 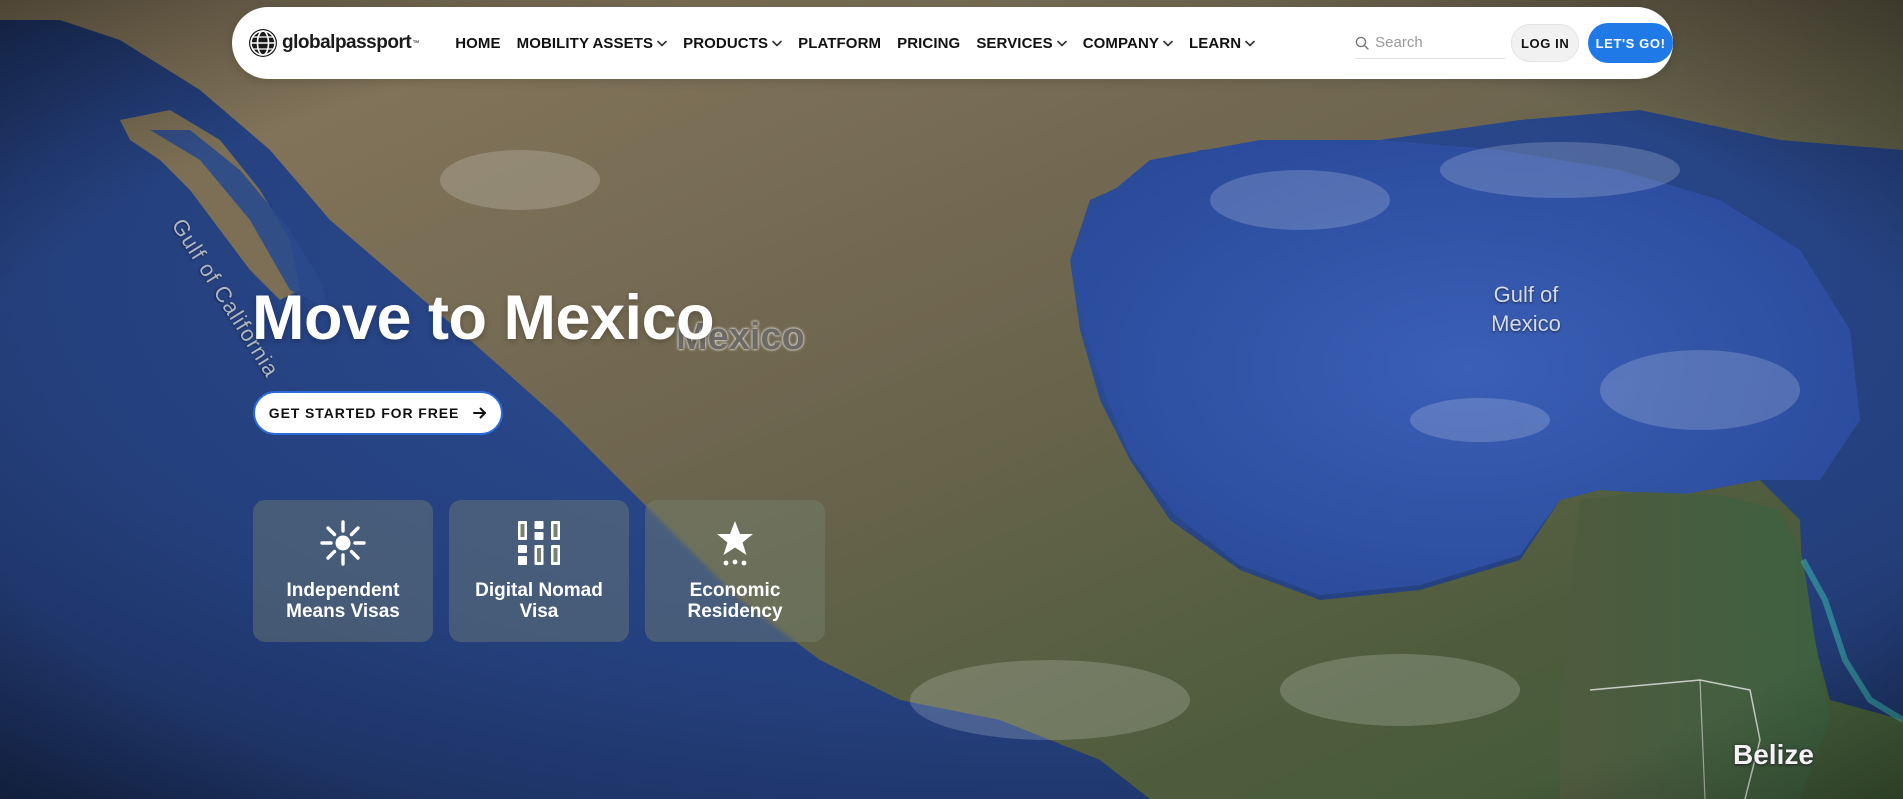 What do you see at coordinates (416, 43) in the screenshot?
I see `brand-trademark: ™` at bounding box center [416, 43].